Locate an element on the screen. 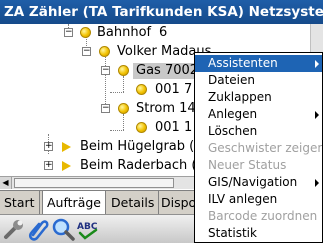 The height and width of the screenshot is (243, 323). menu-item-label: Neuer Status is located at coordinates (247, 165).